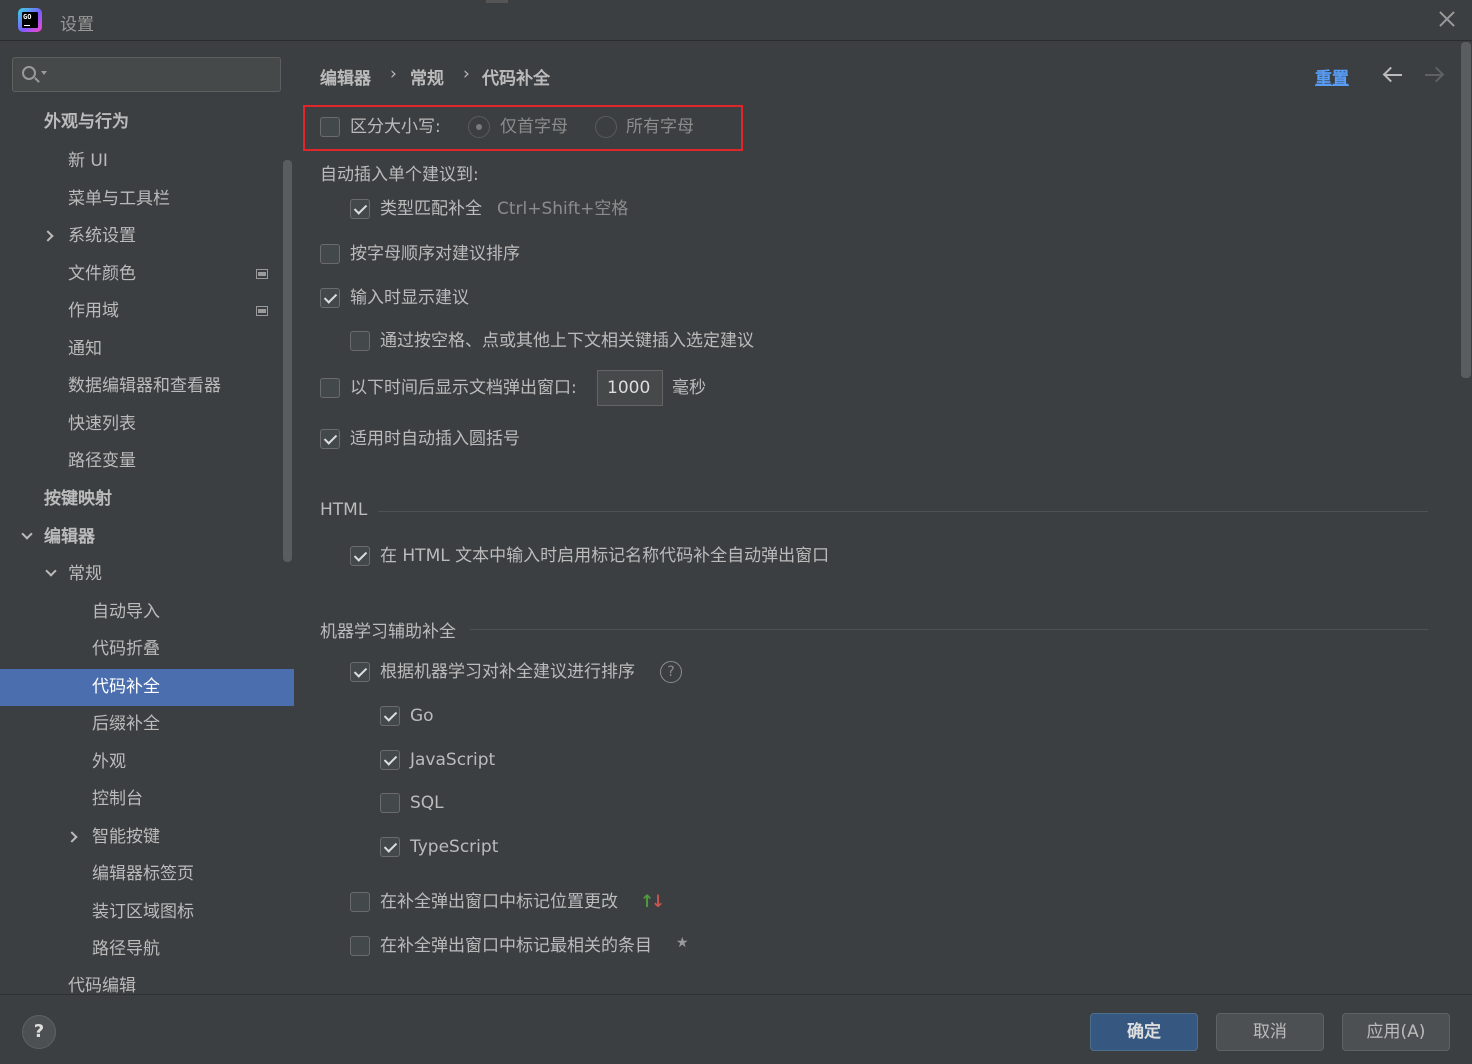  What do you see at coordinates (360, 946) in the screenshot?
I see `mark-relevant-checkbox` at bounding box center [360, 946].